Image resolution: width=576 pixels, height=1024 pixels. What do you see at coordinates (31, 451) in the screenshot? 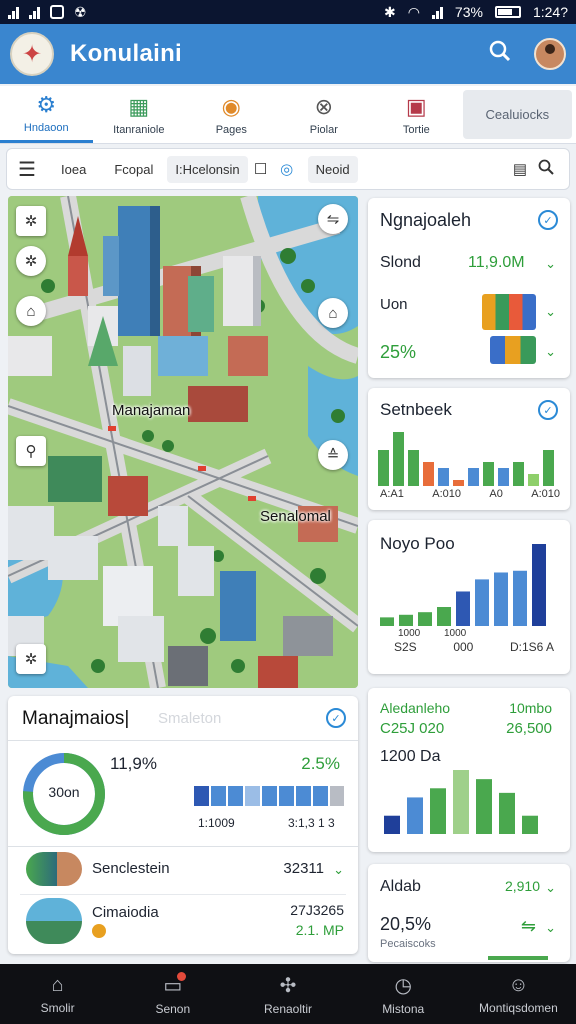
I see `bicycle-button: ⚲` at bounding box center [31, 451].